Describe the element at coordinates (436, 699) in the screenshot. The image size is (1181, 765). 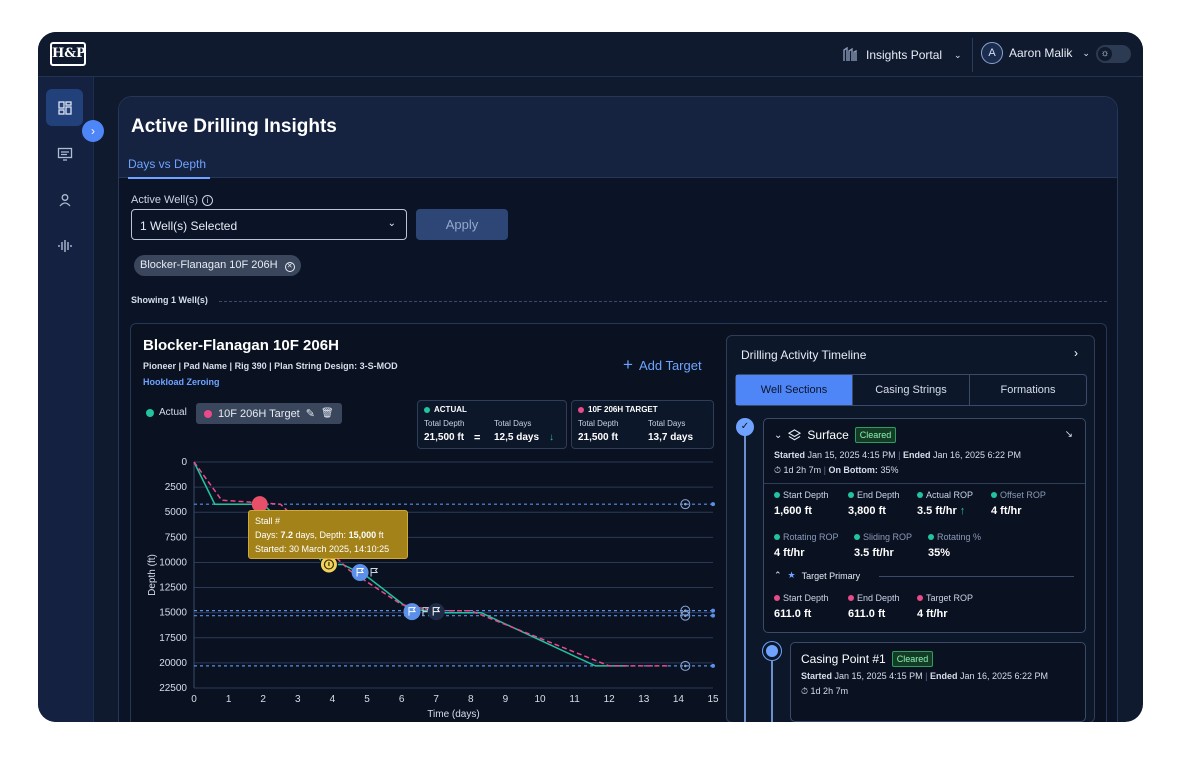
I see `x-tick-label: 7` at that location.